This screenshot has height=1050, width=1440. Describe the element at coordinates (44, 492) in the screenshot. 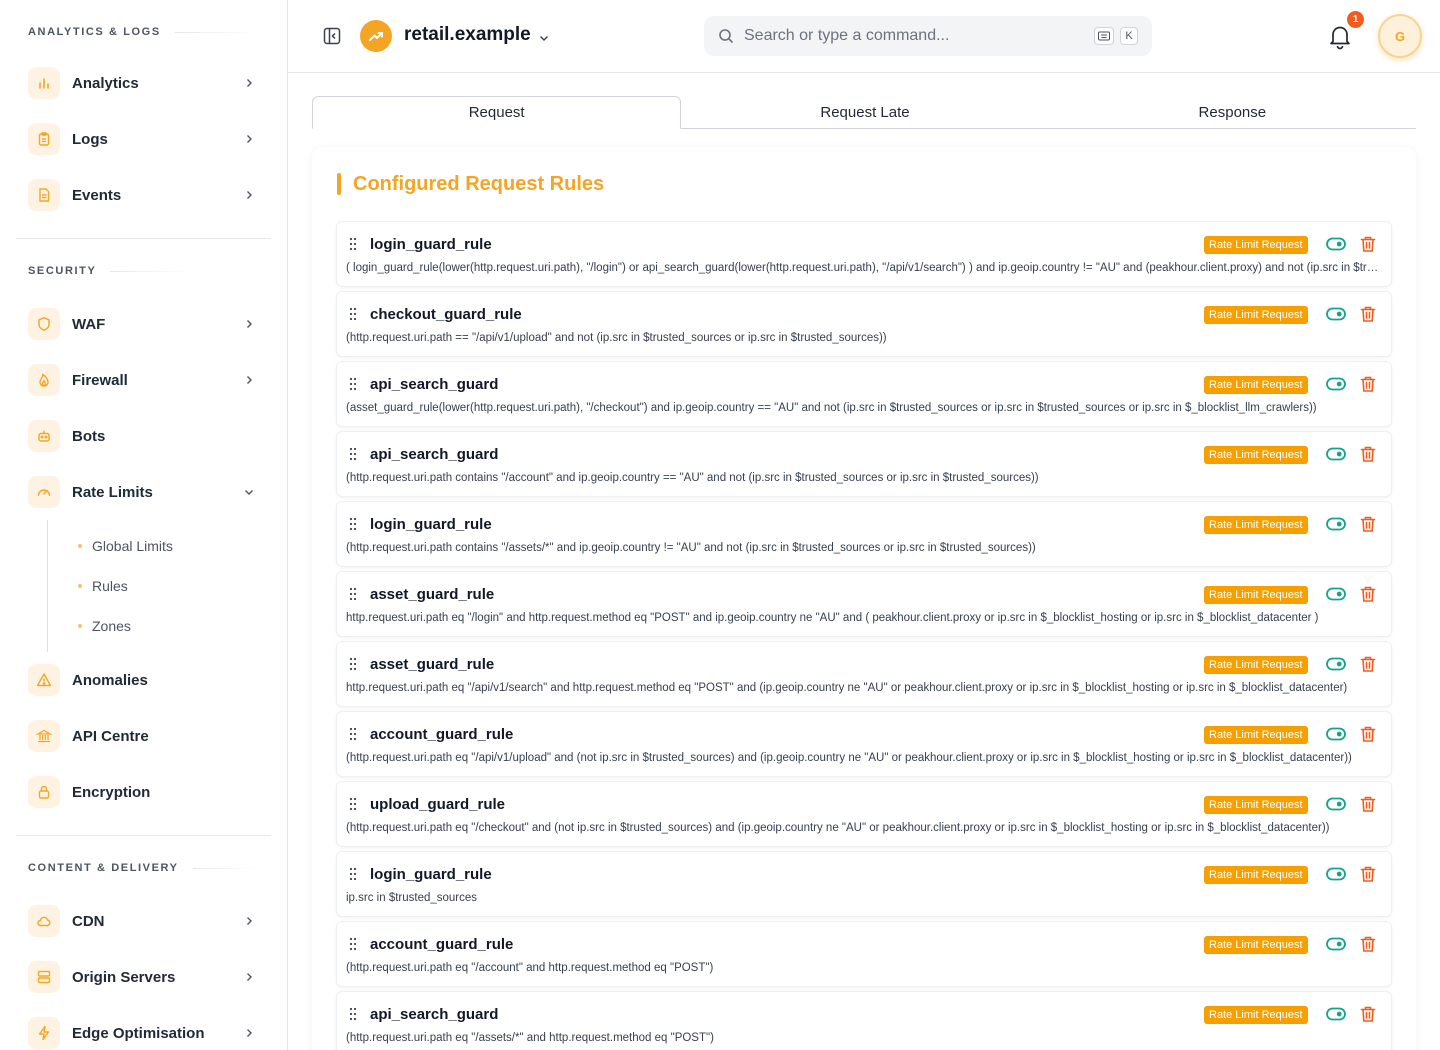

I see `gauge-icon` at that location.